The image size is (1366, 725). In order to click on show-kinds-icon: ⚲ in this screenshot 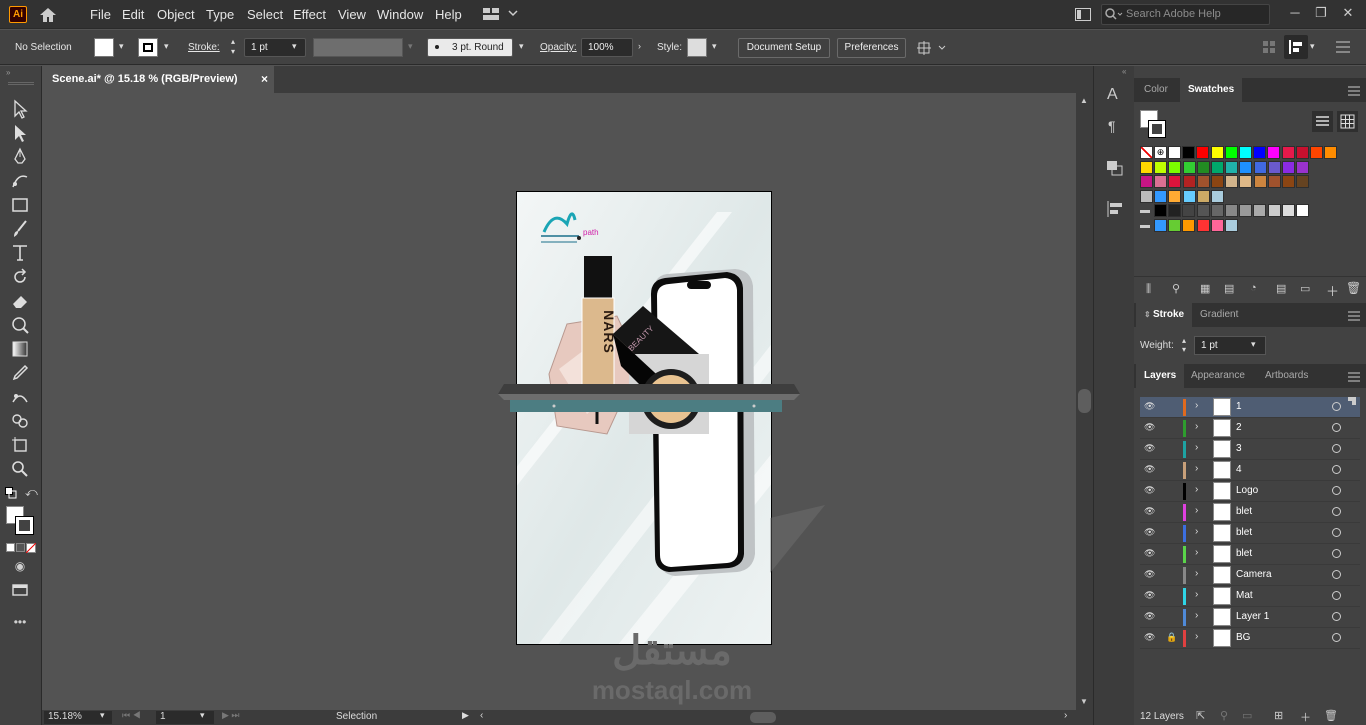, I will do `click(1176, 288)`.